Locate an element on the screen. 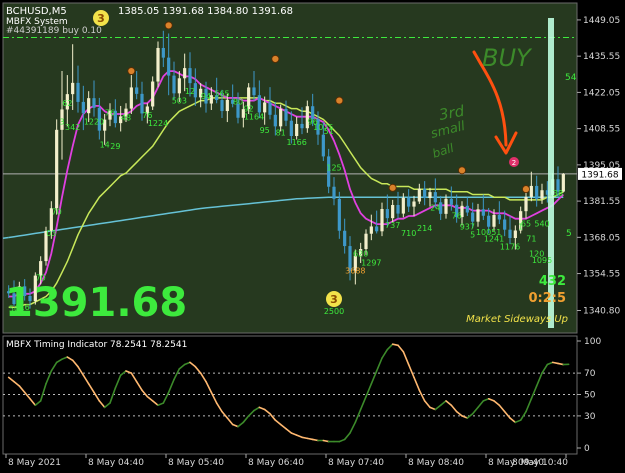 The image size is (625, 473). signal-number-label: 565 is located at coordinates (221, 94).